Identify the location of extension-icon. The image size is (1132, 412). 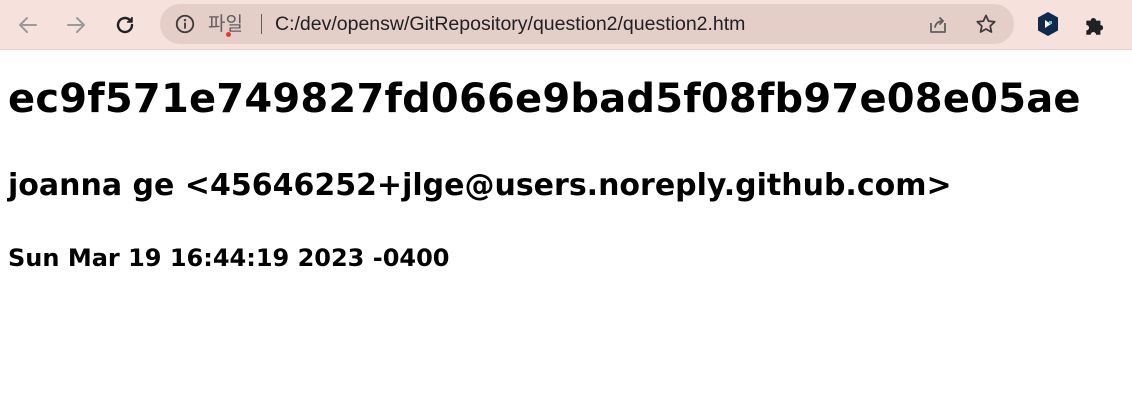
(1048, 24).